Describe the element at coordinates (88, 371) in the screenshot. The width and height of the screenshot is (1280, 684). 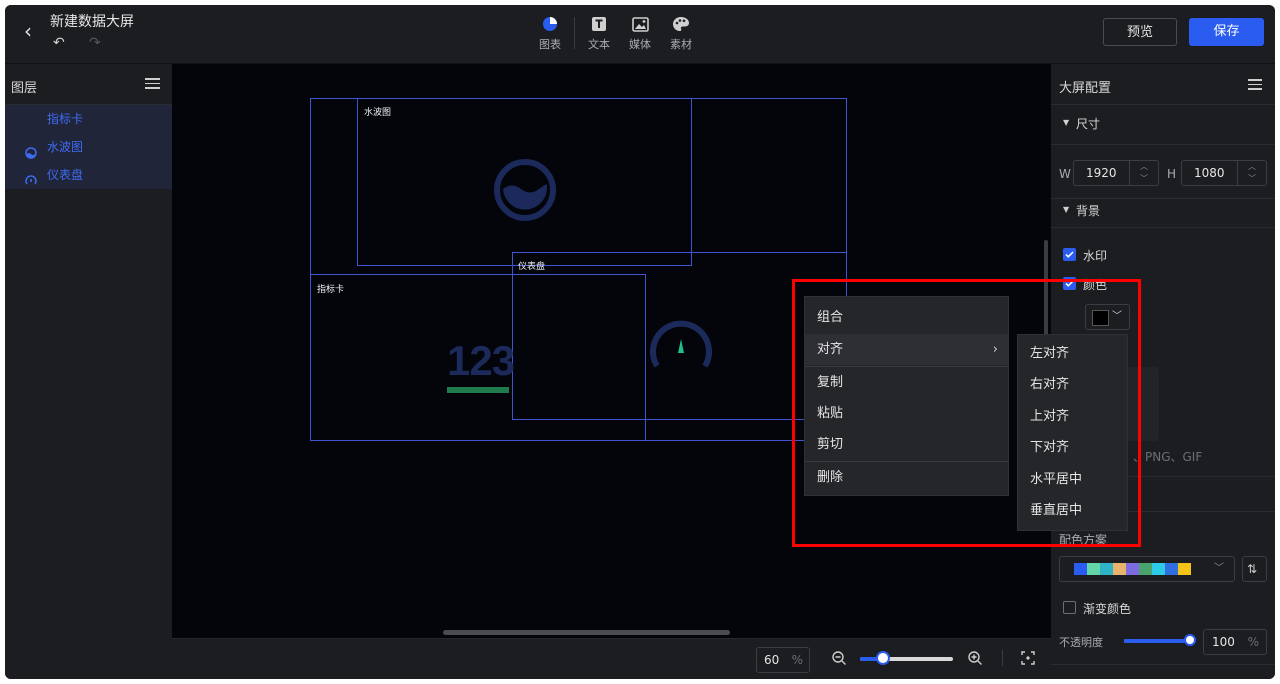
I see `layers-panel: 图层 指标卡 水波图 仪表盘` at that location.